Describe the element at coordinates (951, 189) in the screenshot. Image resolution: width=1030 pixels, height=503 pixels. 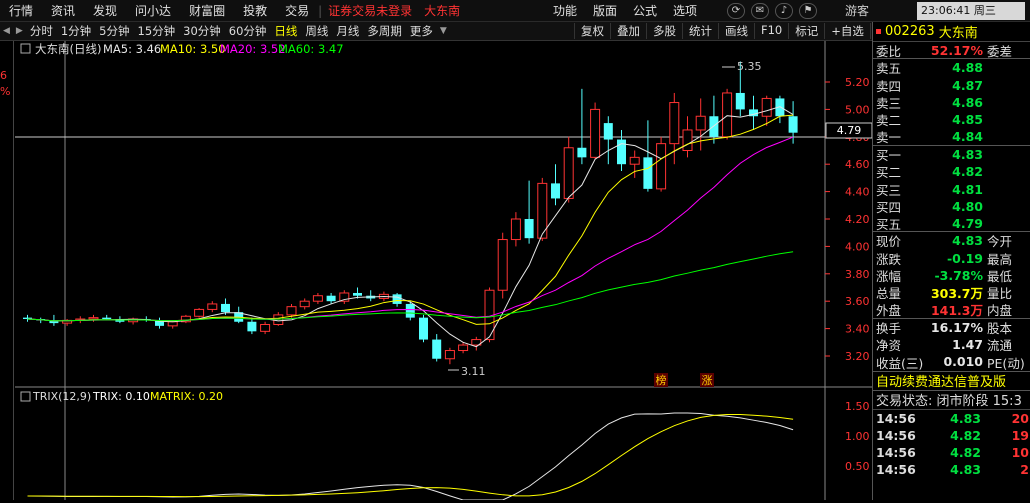
I see `bid-row: 买三 4.81` at that location.